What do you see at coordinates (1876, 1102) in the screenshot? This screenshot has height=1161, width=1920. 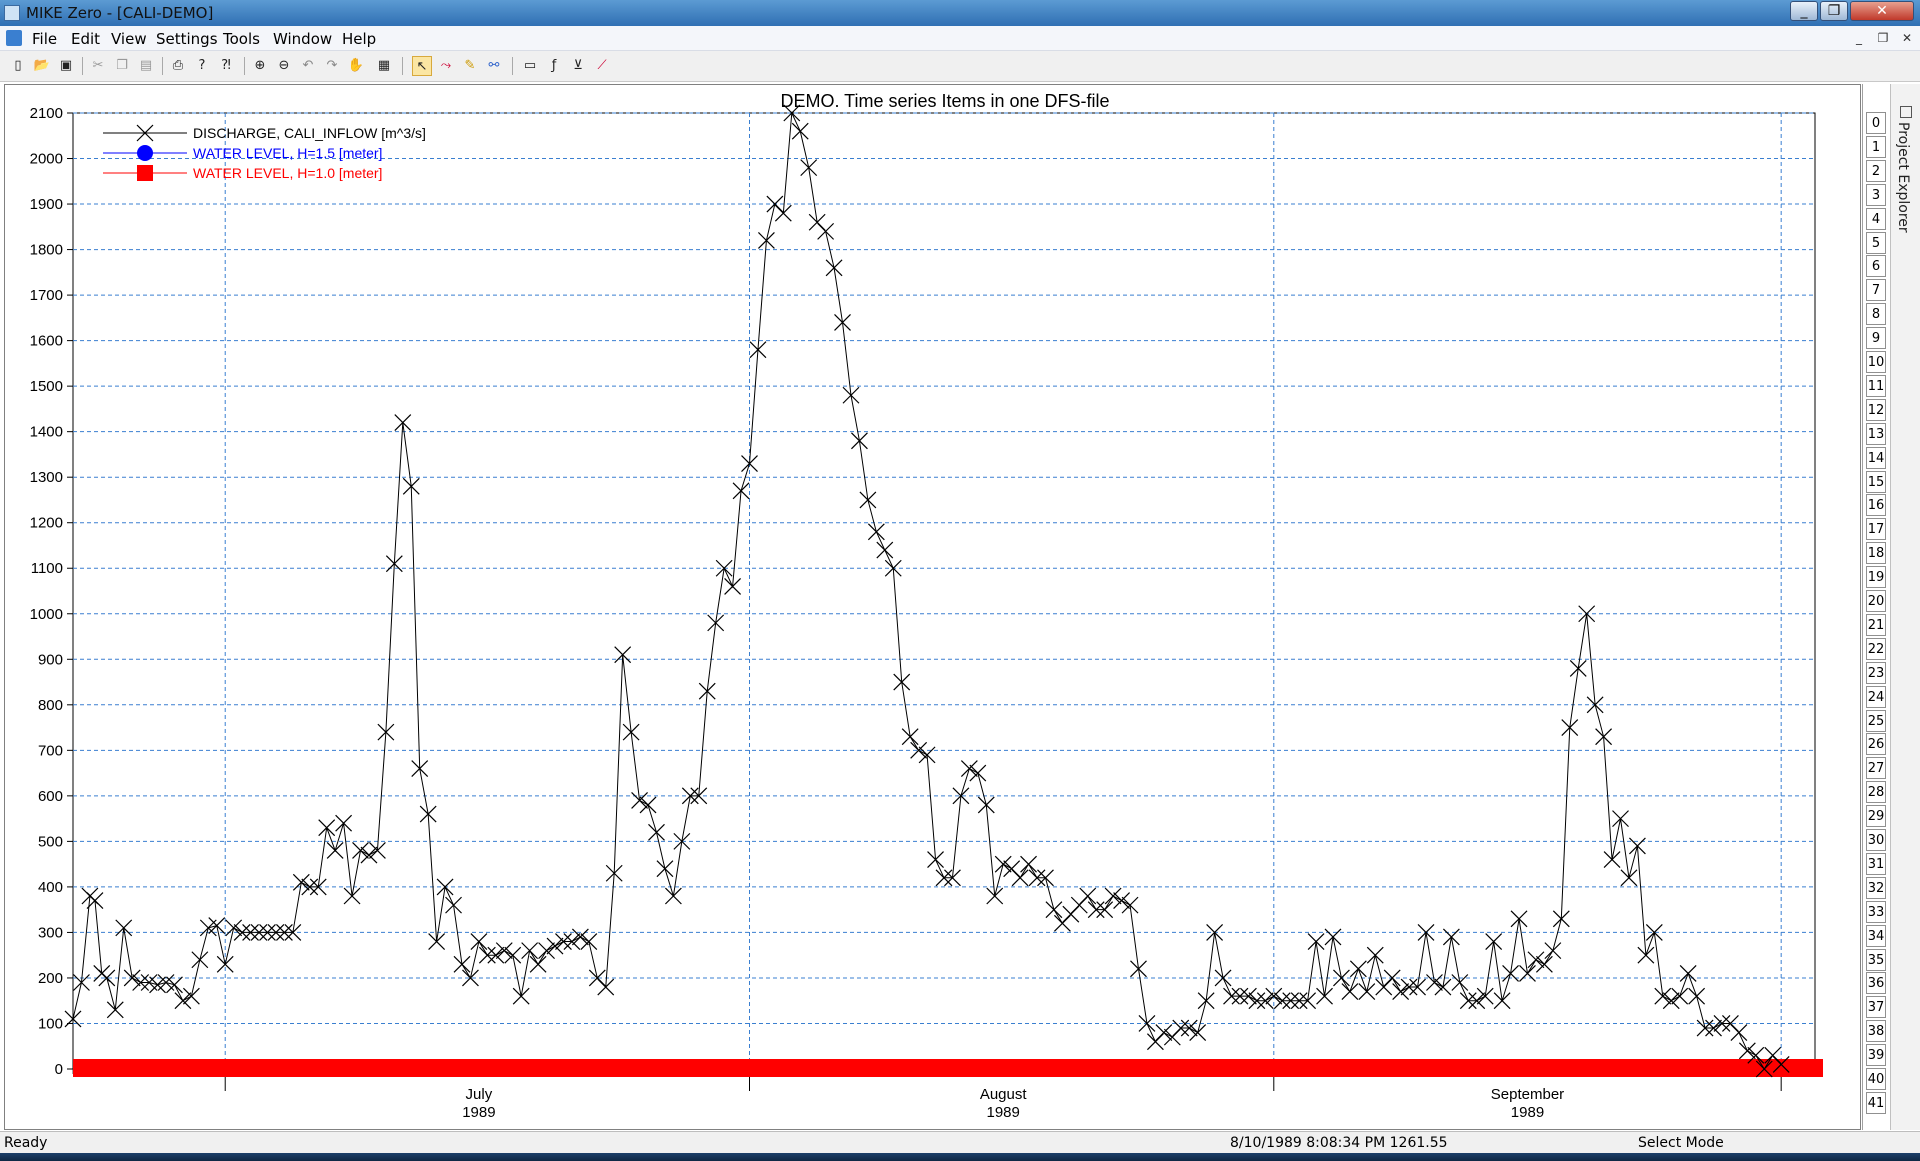 I see `row-index-label: 41` at bounding box center [1876, 1102].